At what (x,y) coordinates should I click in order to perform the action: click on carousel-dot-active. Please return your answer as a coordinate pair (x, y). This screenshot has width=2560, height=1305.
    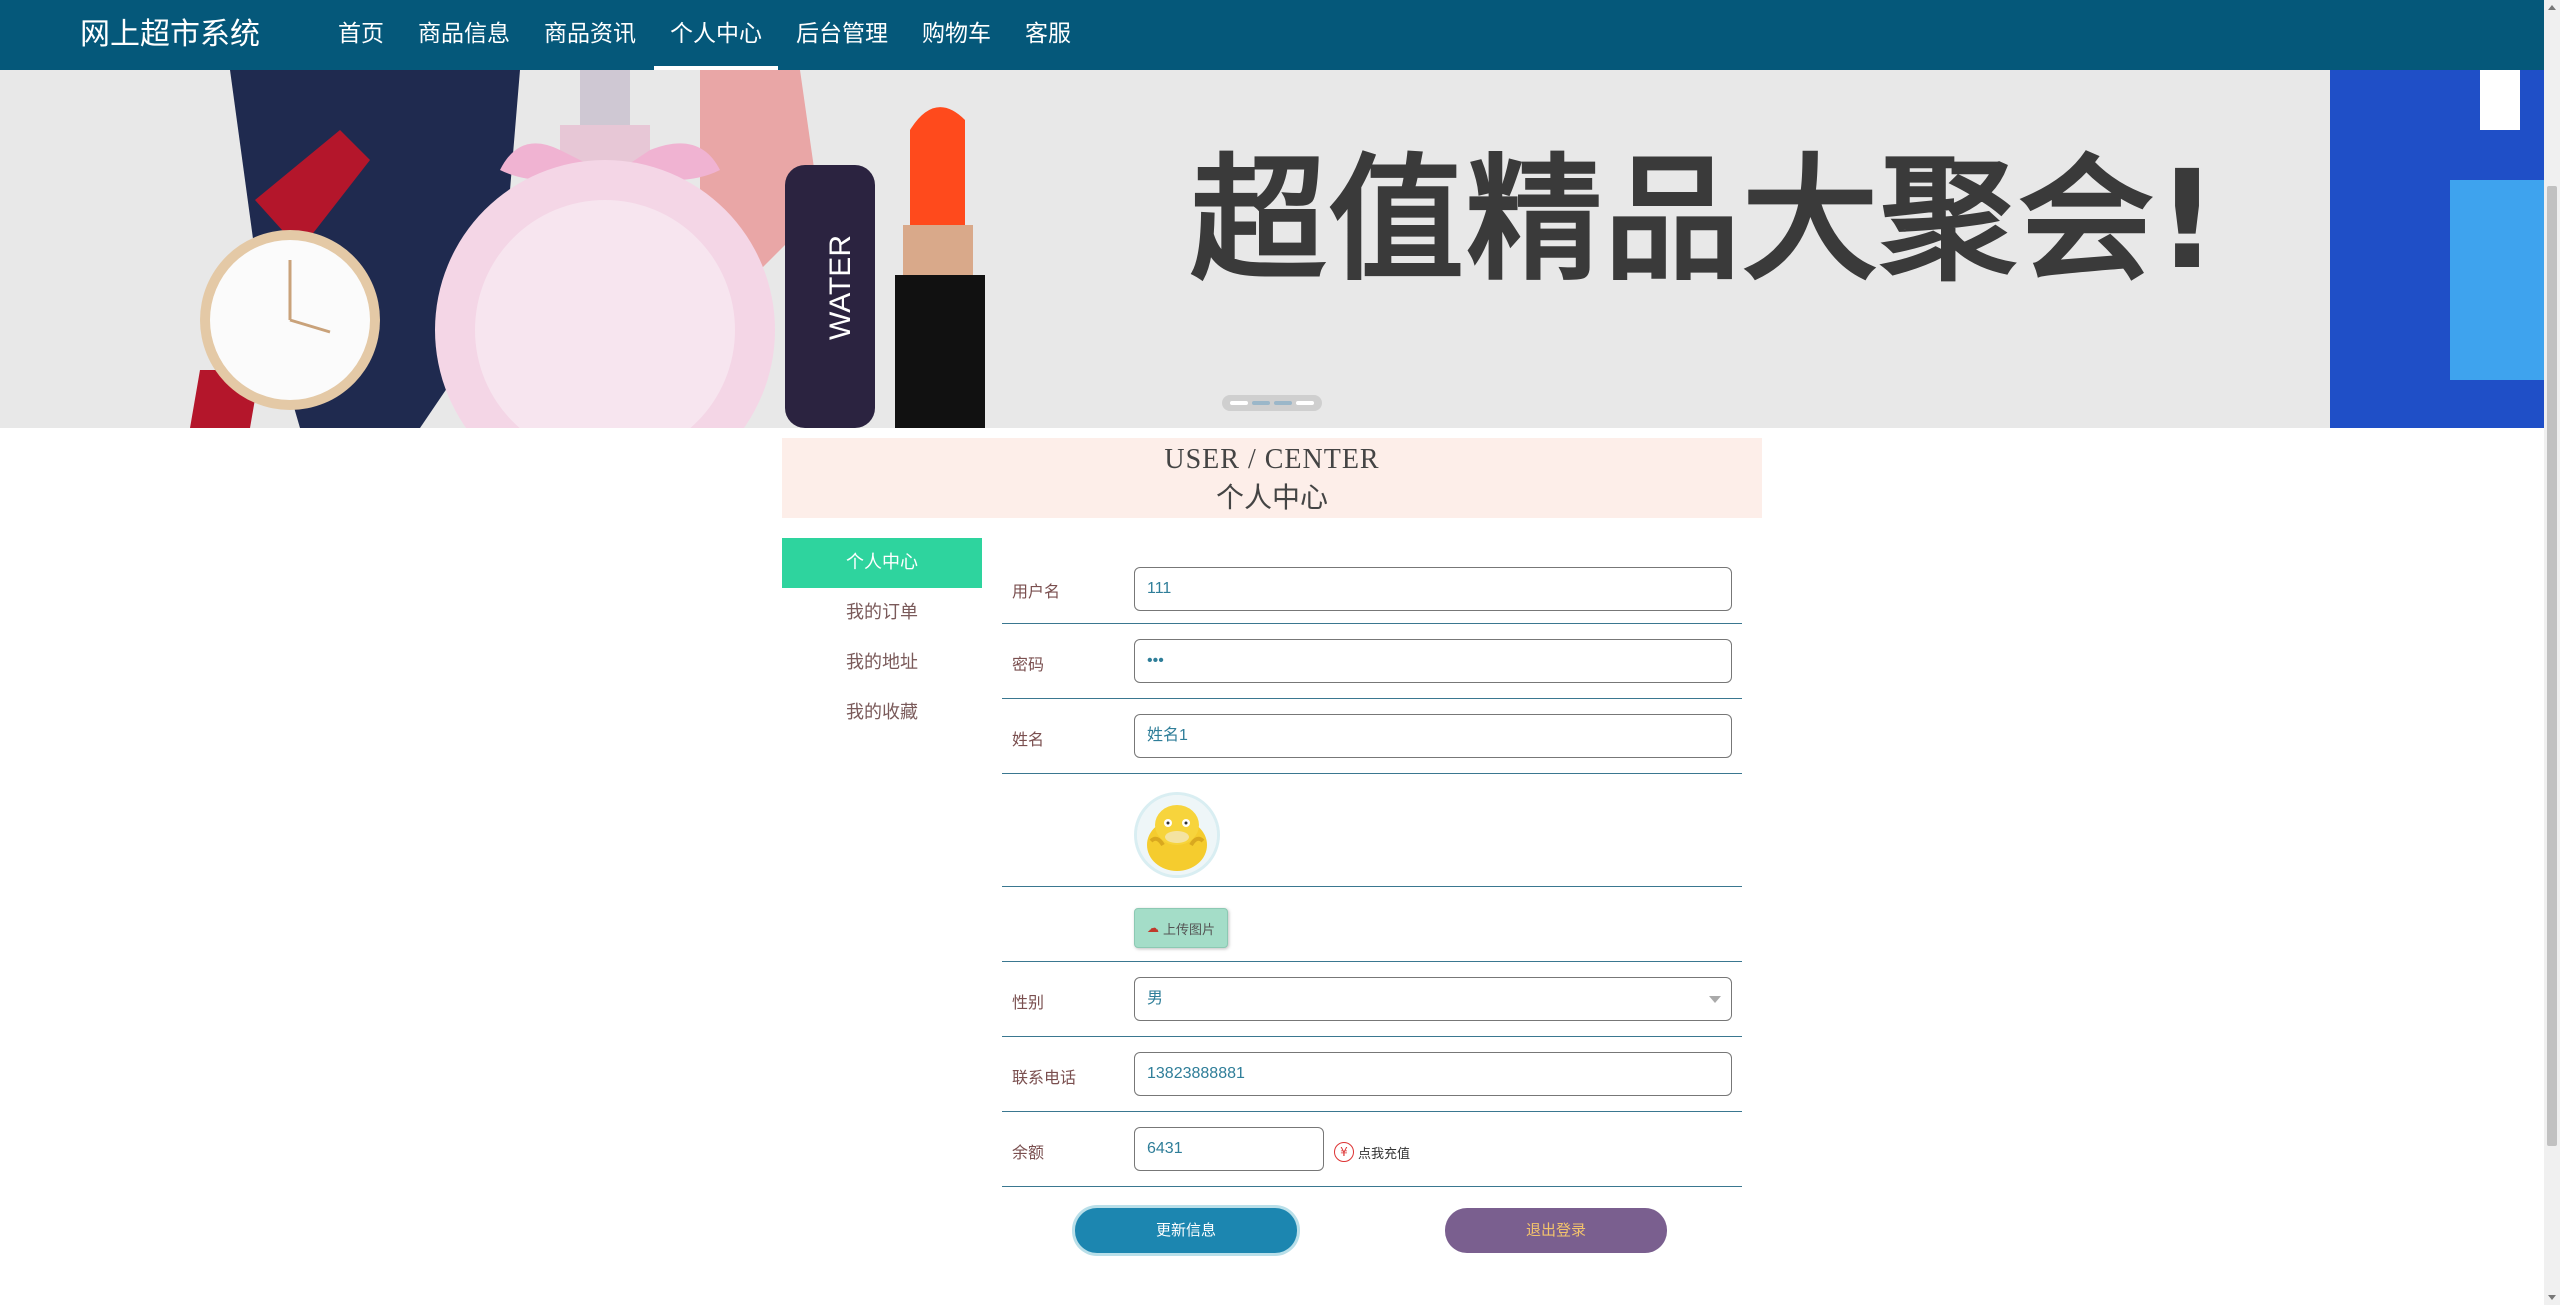
    Looking at the image, I should click on (1261, 403).